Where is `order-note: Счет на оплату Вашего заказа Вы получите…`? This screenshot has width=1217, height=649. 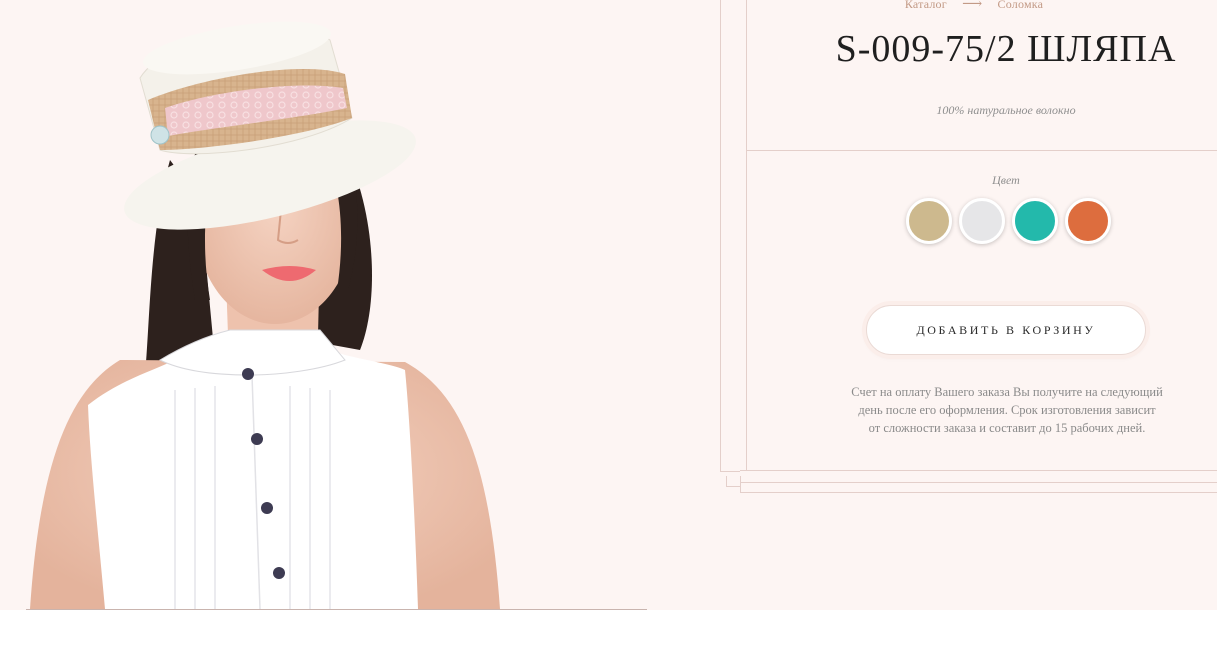
order-note: Счет на оплату Вашего заказа Вы получите… is located at coordinates (1007, 410).